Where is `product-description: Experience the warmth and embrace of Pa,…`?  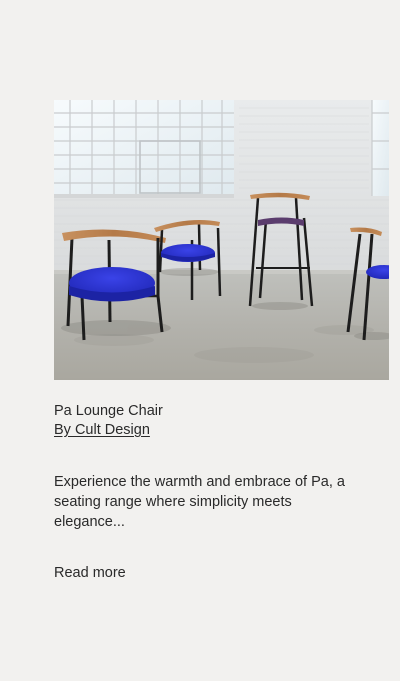 product-description: Experience the warmth and embrace of Pa,… is located at coordinates (199, 502).